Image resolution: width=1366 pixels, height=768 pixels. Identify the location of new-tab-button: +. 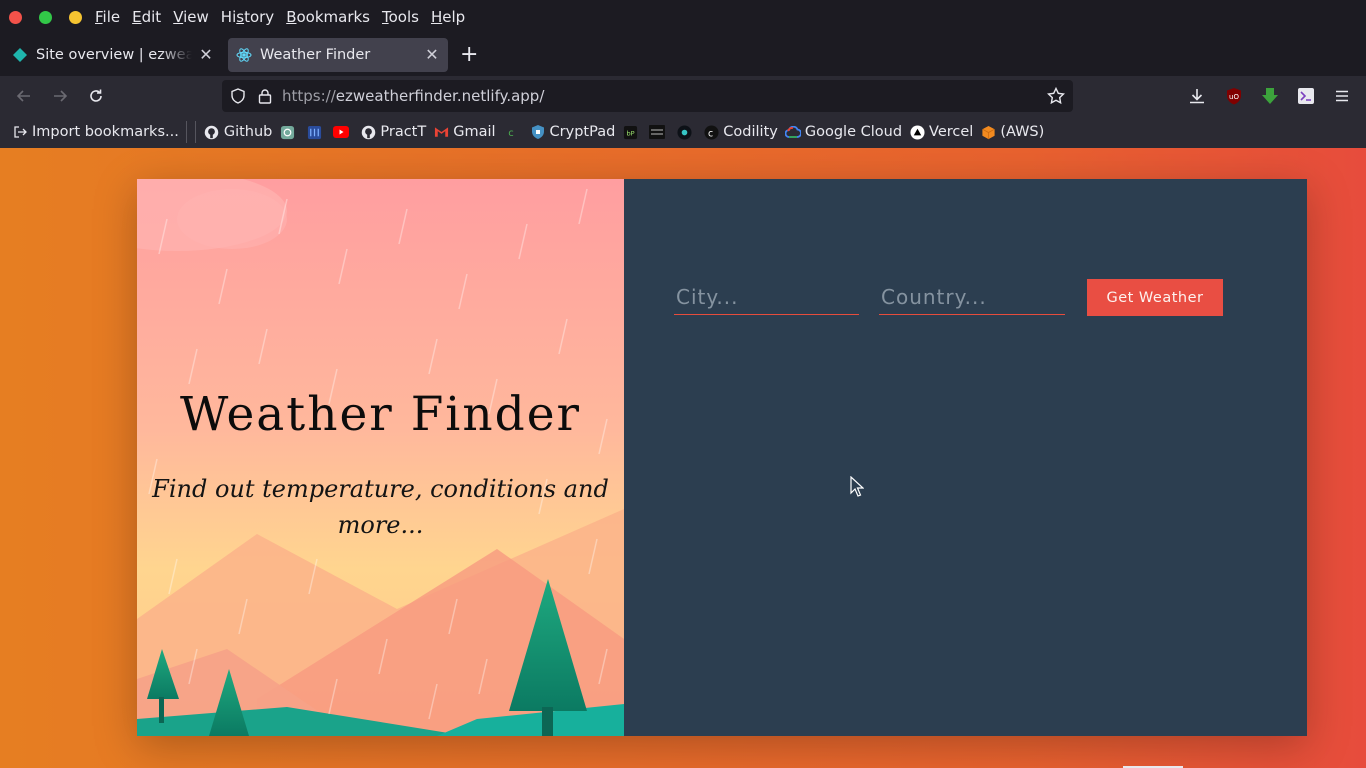
(469, 55).